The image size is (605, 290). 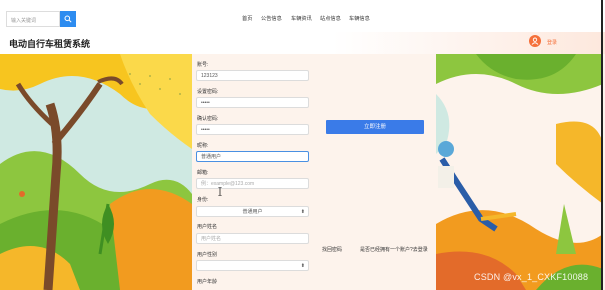 What do you see at coordinates (50, 44) in the screenshot?
I see `page-title: 电动自行车租赁系统` at bounding box center [50, 44].